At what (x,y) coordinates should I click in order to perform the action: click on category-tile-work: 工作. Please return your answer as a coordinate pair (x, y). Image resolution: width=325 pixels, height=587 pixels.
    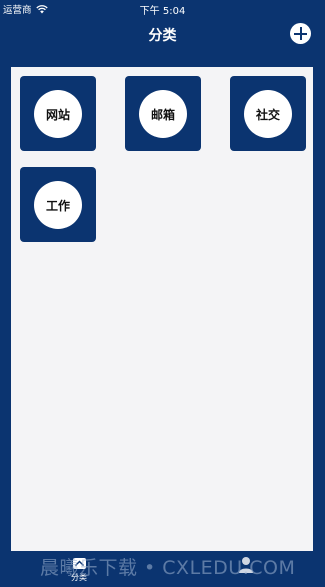
    Looking at the image, I should click on (58, 204).